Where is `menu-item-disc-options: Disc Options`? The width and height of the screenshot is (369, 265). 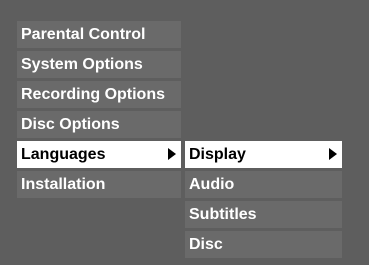
menu-item-disc-options: Disc Options is located at coordinates (99, 124).